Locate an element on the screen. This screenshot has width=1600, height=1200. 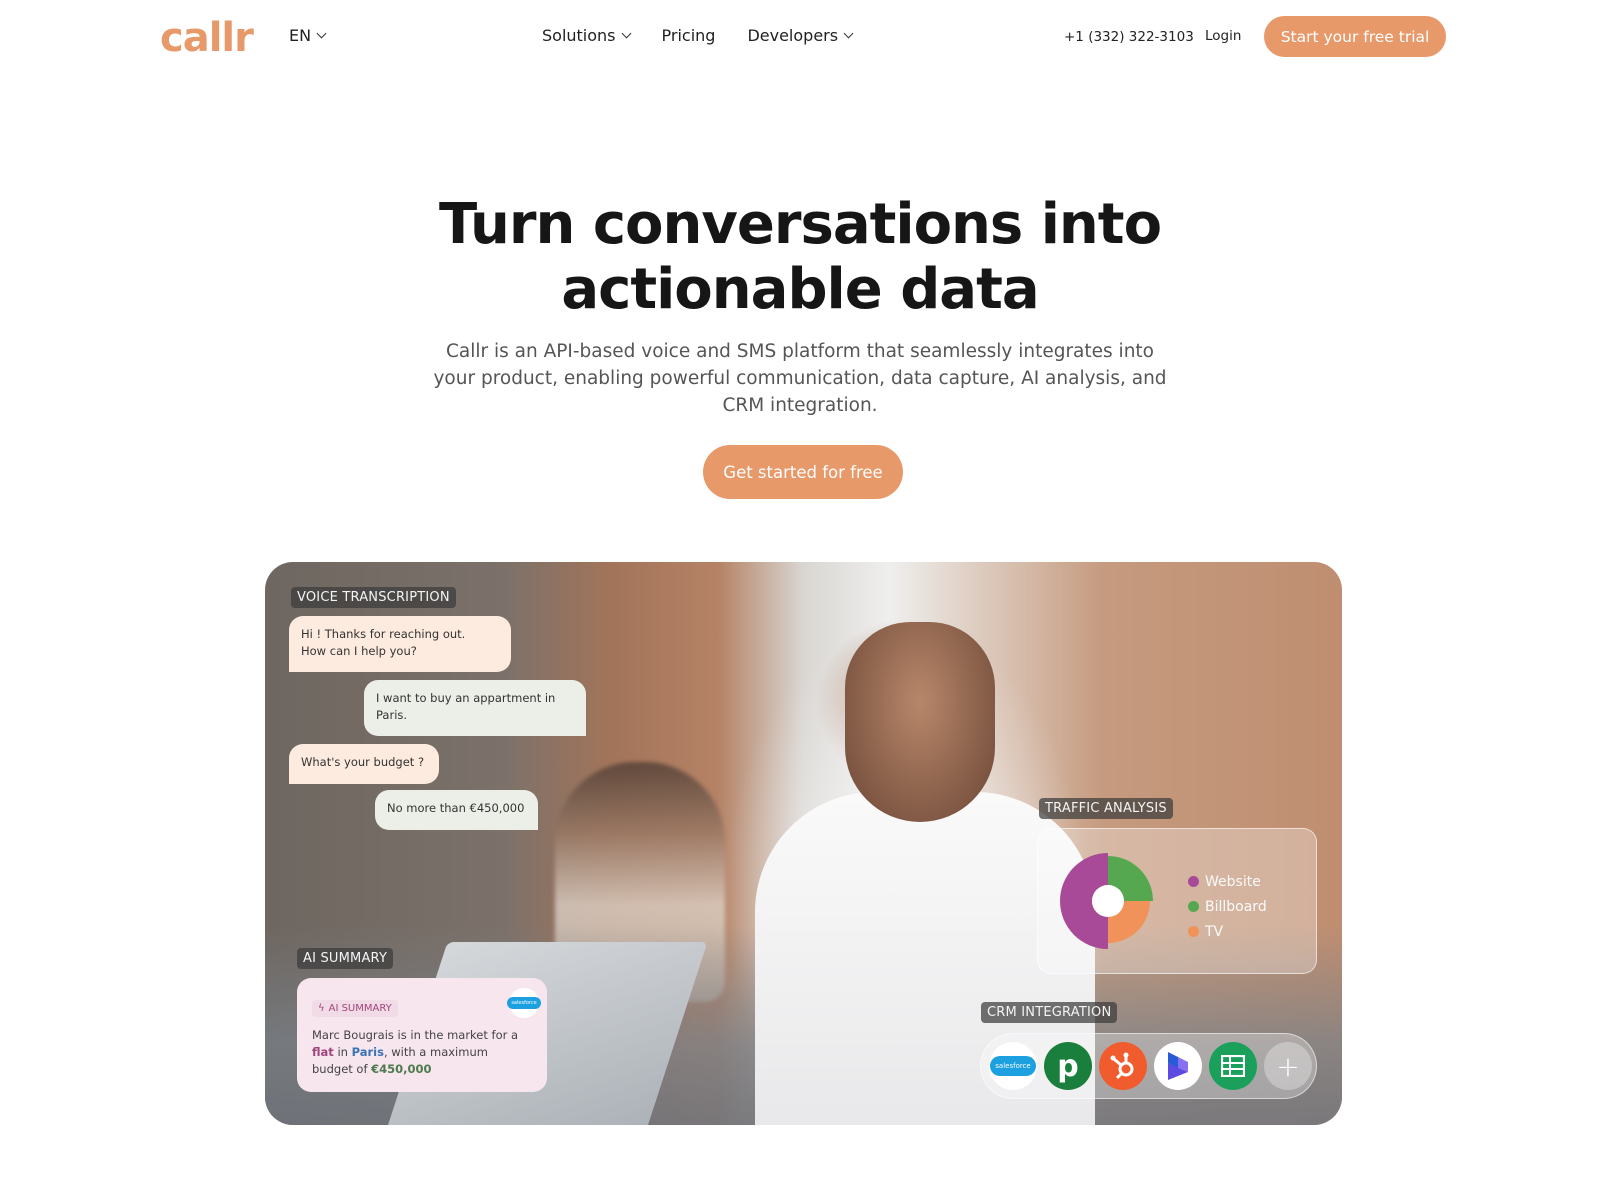
legend-item-billboard: Billboard is located at coordinates (1227, 906).